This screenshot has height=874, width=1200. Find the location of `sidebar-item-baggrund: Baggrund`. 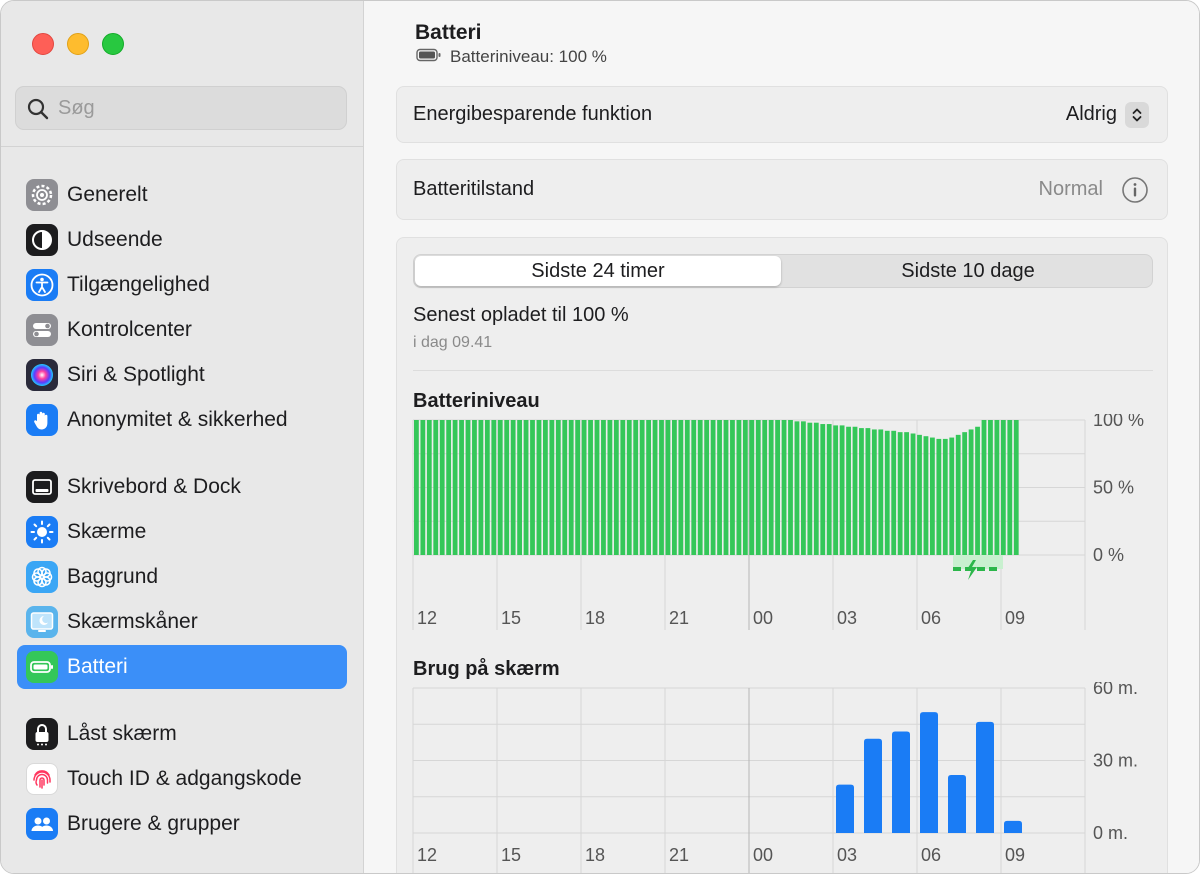

sidebar-item-baggrund: Baggrund is located at coordinates (182, 577).